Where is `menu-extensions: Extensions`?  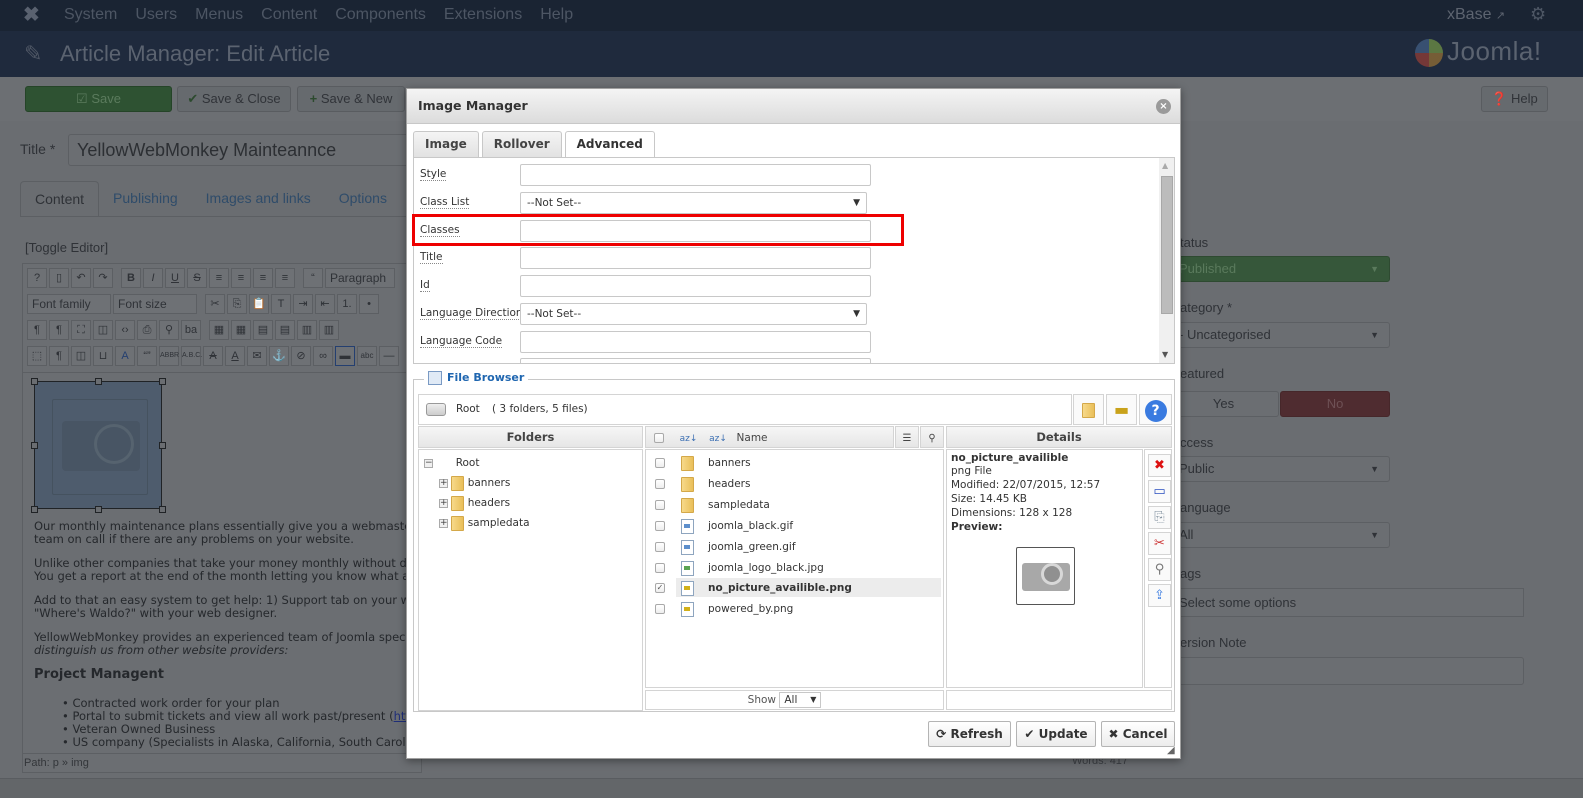
menu-extensions: Extensions is located at coordinates (483, 15).